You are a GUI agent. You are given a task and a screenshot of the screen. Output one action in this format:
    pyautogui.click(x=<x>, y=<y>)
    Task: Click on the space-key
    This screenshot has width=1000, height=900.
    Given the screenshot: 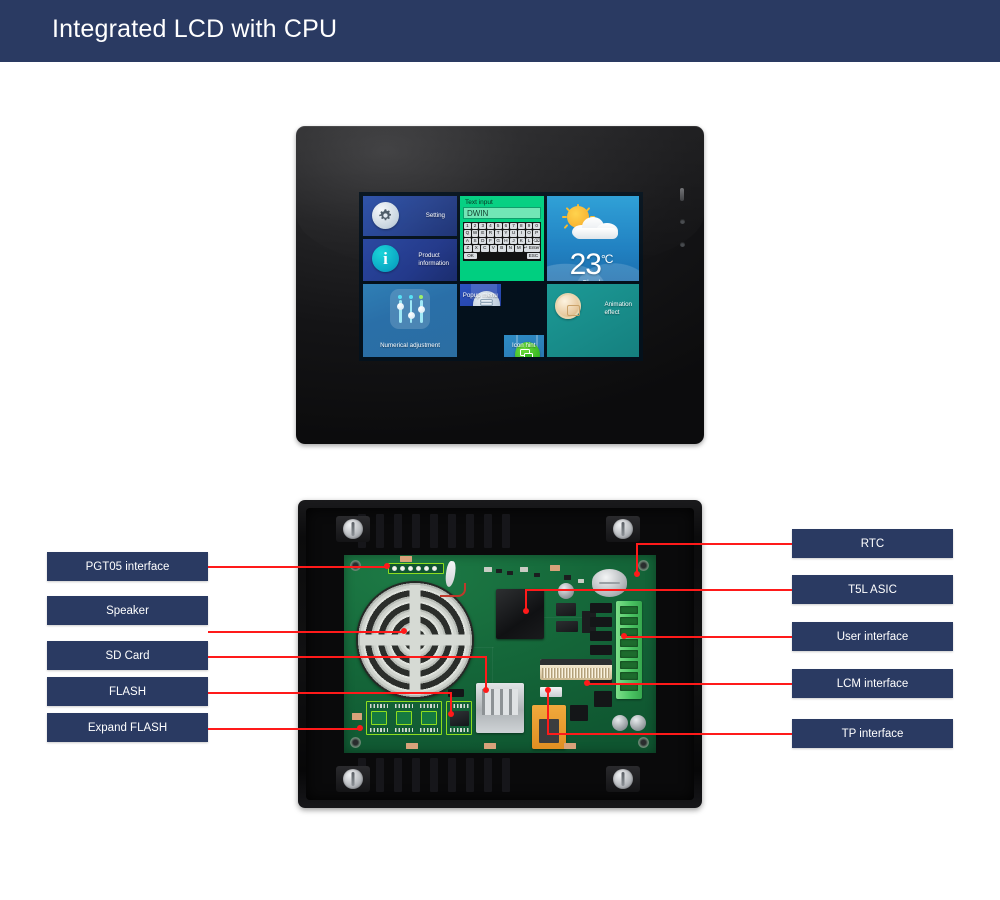 What is the action you would take?
    pyautogui.click(x=502, y=255)
    